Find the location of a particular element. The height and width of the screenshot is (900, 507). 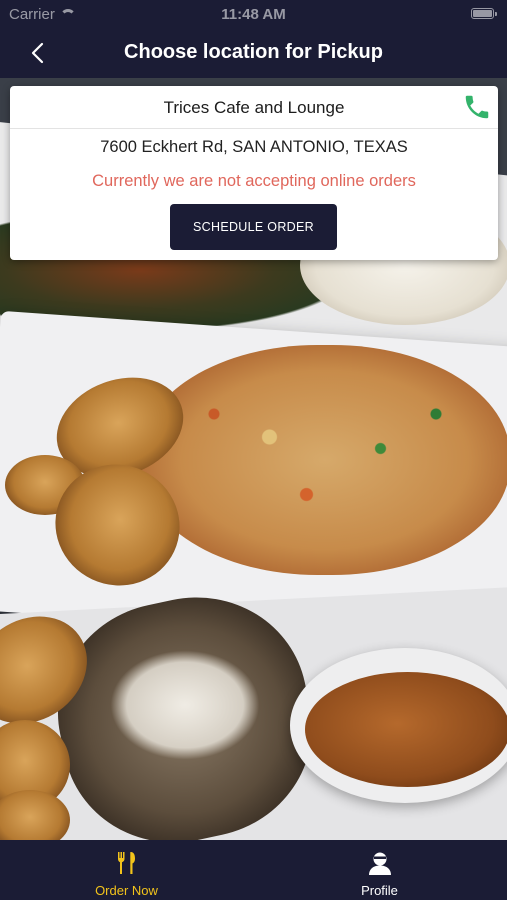

page-title: Choose location for Pickup is located at coordinates (253, 52).